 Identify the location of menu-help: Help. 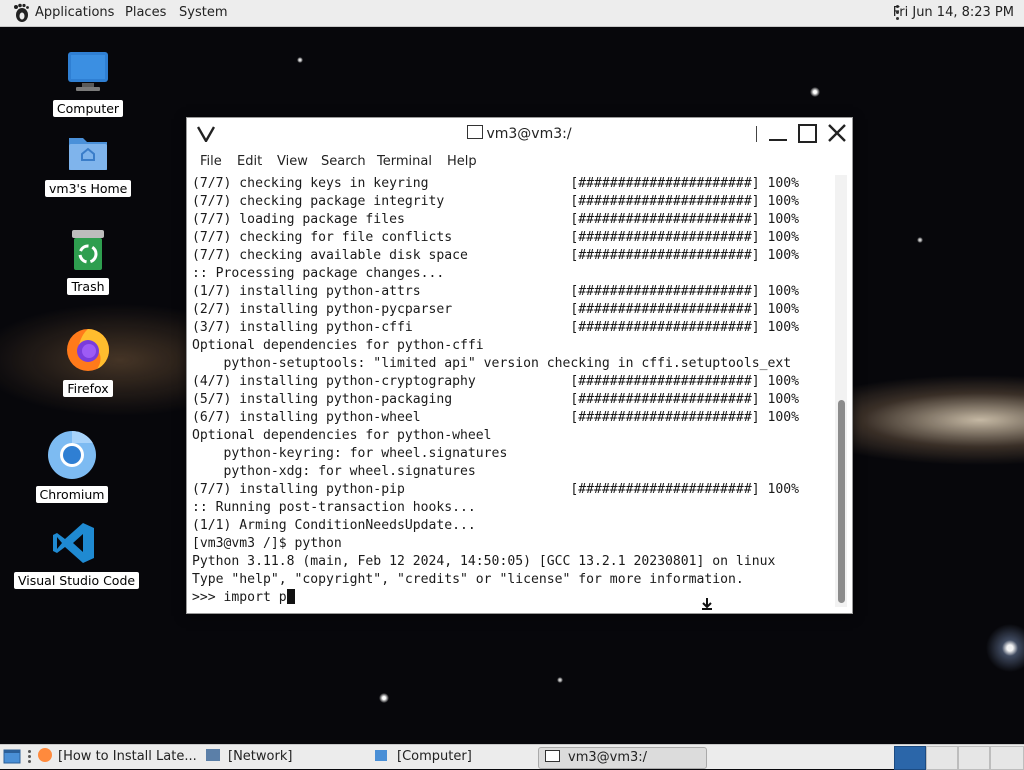
(462, 161).